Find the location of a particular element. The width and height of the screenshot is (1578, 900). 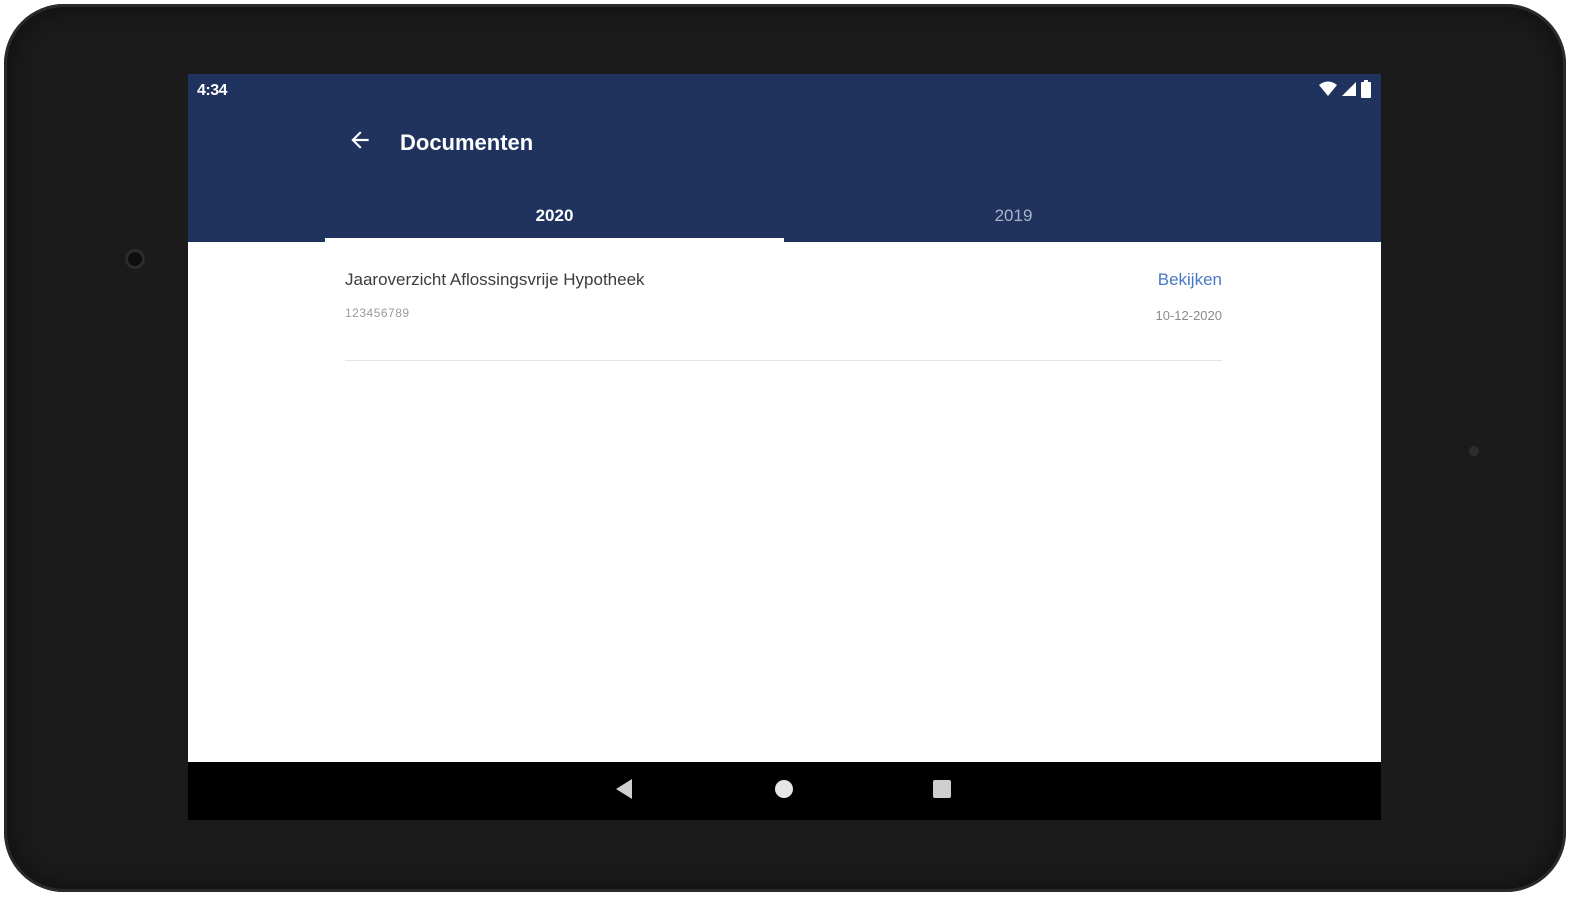

arrow-back-icon is located at coordinates (360, 142).